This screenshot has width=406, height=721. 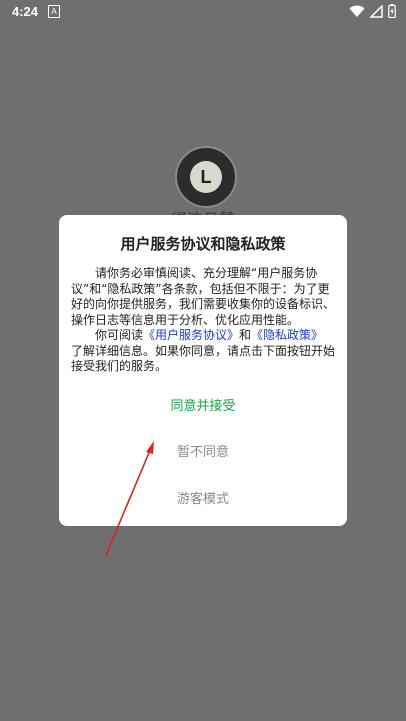 What do you see at coordinates (129, 498) in the screenshot?
I see `annotation-arrow-icon` at bounding box center [129, 498].